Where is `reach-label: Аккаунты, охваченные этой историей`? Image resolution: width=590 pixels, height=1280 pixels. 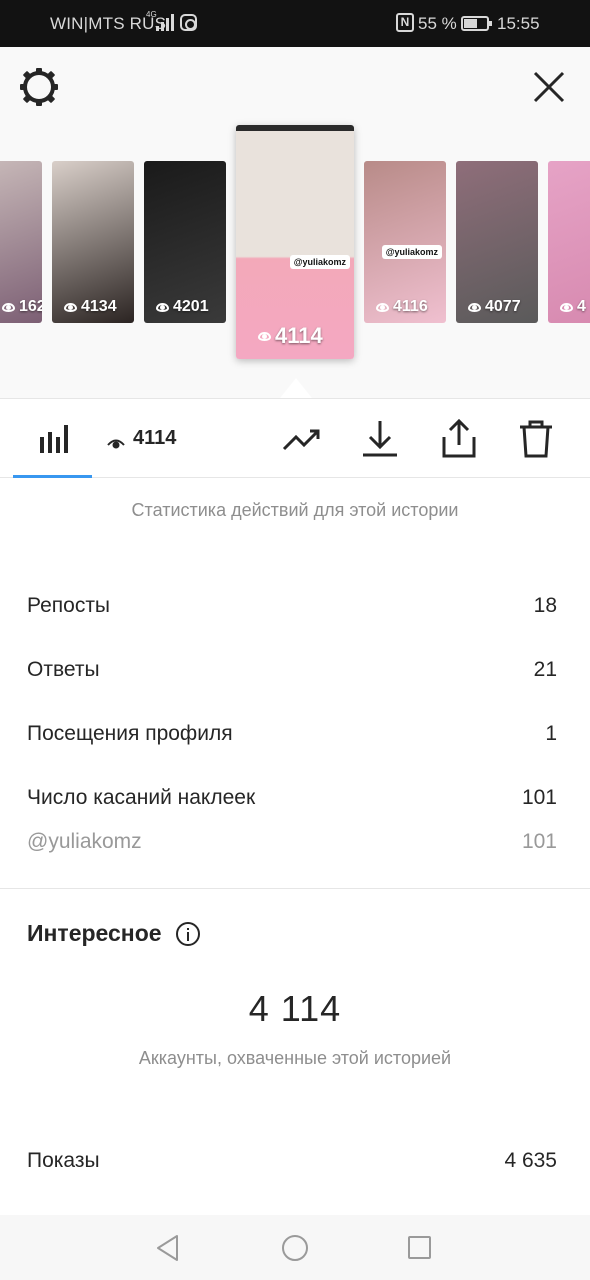
reach-label: Аккаунты, охваченные этой историей is located at coordinates (295, 1058).